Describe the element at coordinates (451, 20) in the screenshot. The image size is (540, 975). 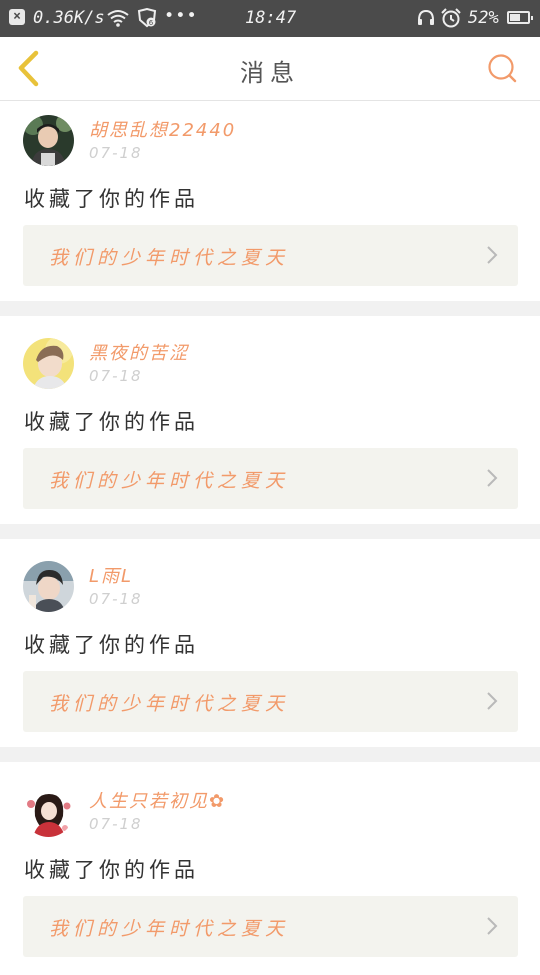
I see `alarm-icon` at that location.